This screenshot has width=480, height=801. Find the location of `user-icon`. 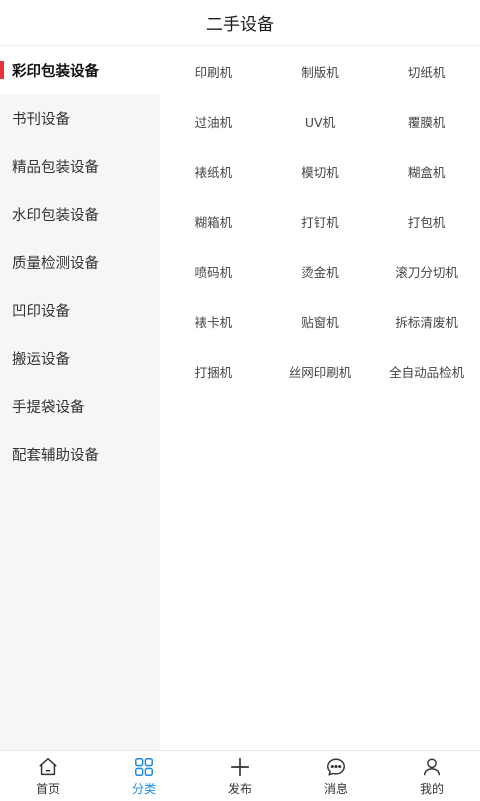

user-icon is located at coordinates (432, 766).